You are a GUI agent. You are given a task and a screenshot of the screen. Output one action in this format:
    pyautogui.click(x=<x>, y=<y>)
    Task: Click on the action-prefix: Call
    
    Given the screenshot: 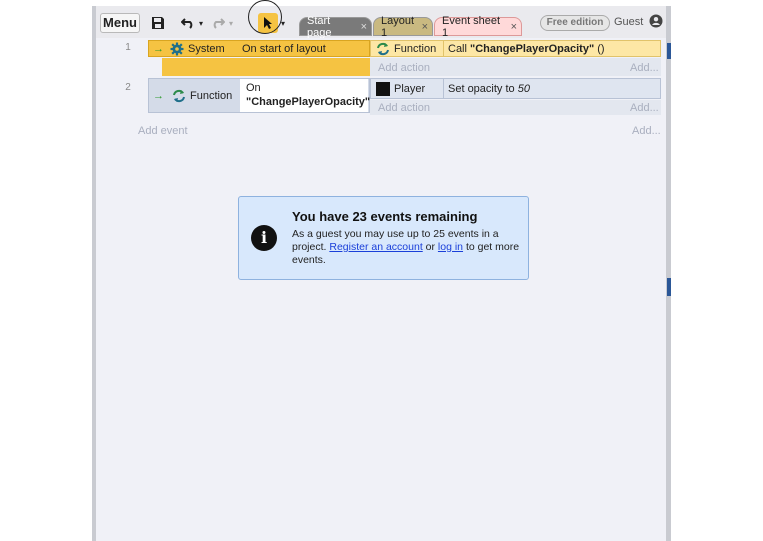 What is the action you would take?
    pyautogui.click(x=459, y=49)
    